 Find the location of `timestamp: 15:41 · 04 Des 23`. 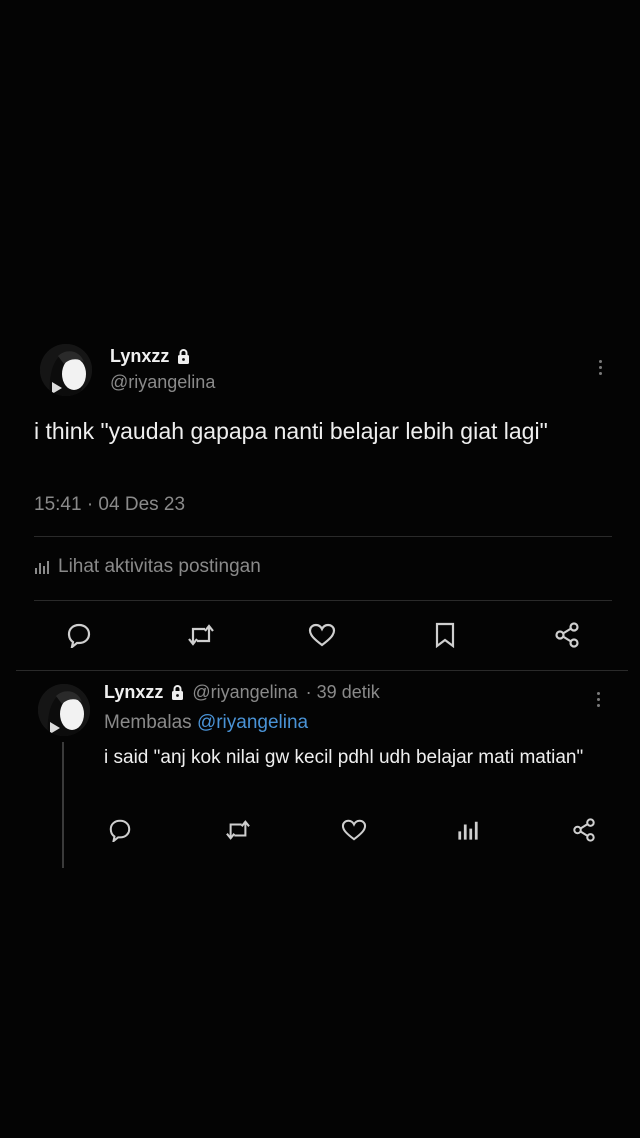

timestamp: 15:41 · 04 Des 23 is located at coordinates (109, 505).